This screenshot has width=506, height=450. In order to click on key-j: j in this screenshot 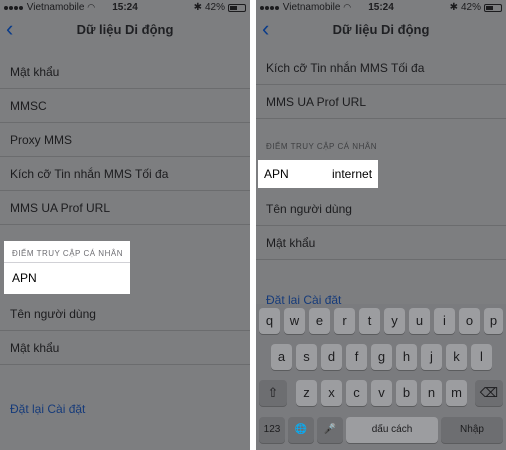, I will do `click(431, 357)`.